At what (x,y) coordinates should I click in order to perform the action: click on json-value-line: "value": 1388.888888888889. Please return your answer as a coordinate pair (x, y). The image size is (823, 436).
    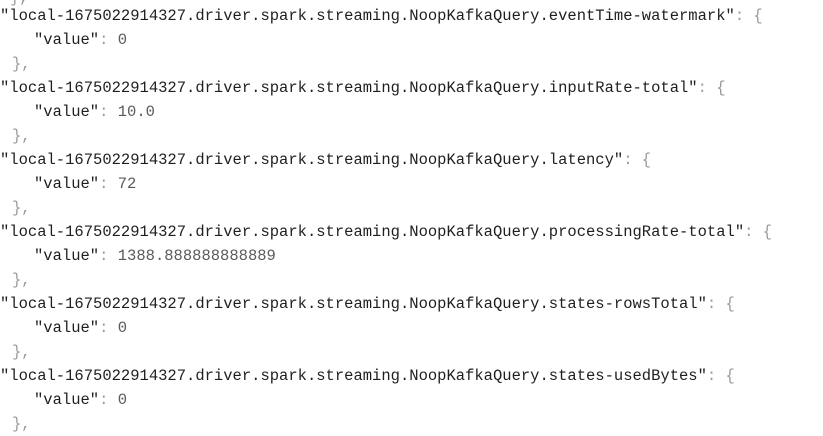
    Looking at the image, I should click on (138, 256).